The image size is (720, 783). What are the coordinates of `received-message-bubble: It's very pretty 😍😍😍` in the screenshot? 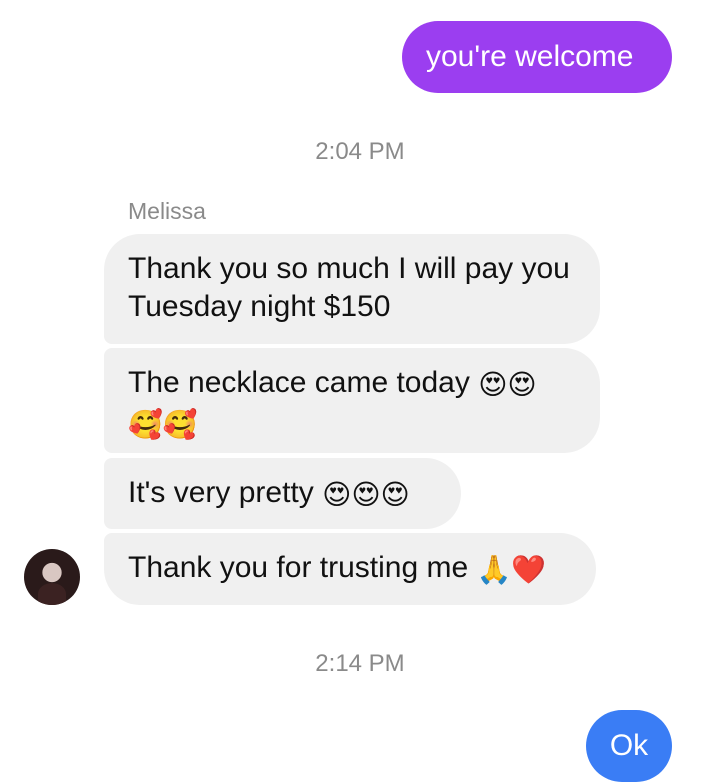 It's located at (282, 493).